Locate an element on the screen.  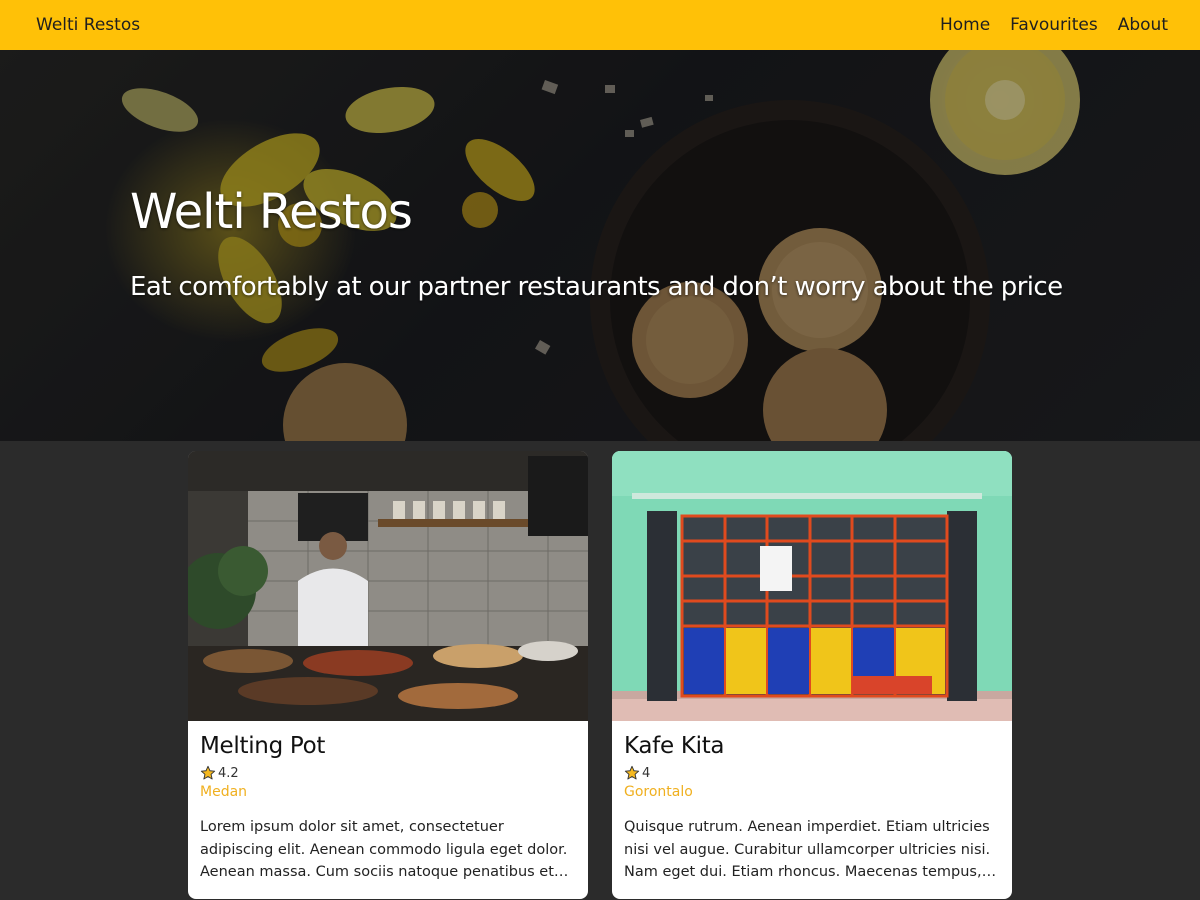
restaurant-city: Medan is located at coordinates (224, 792).